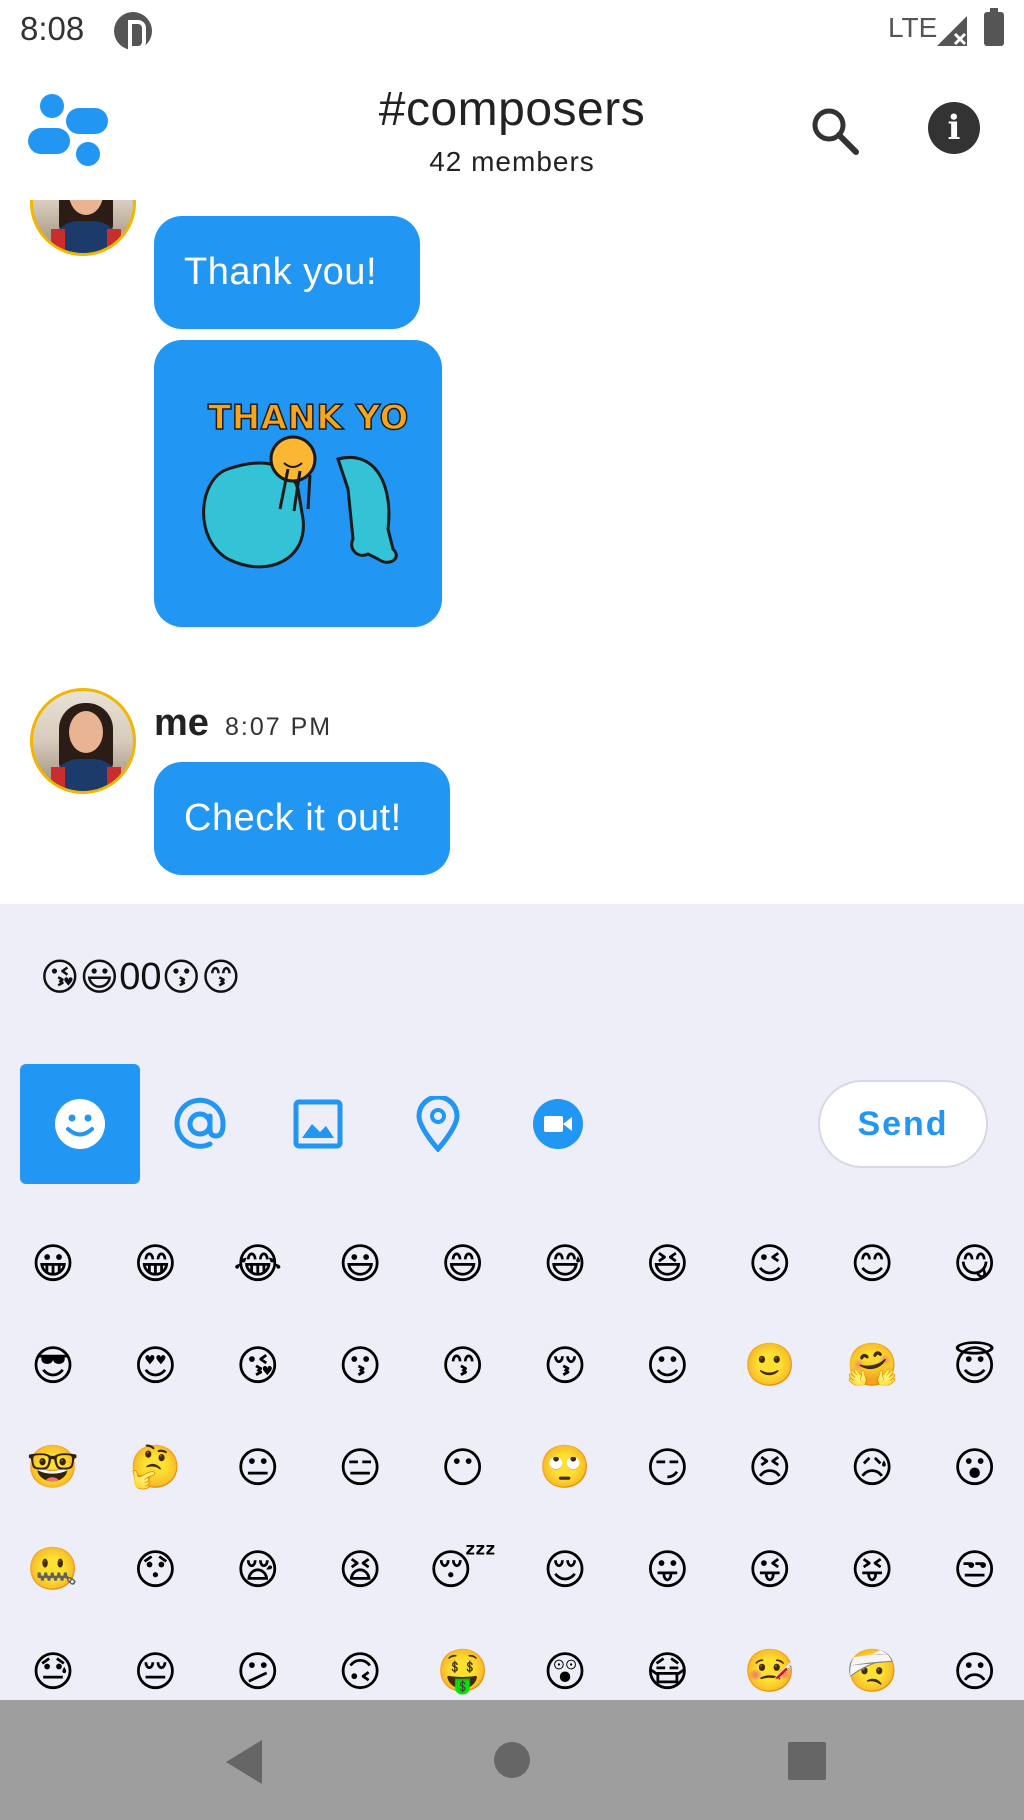 Image resolution: width=1024 pixels, height=1820 pixels. I want to click on emoji-key: 😋, so click(974, 1263).